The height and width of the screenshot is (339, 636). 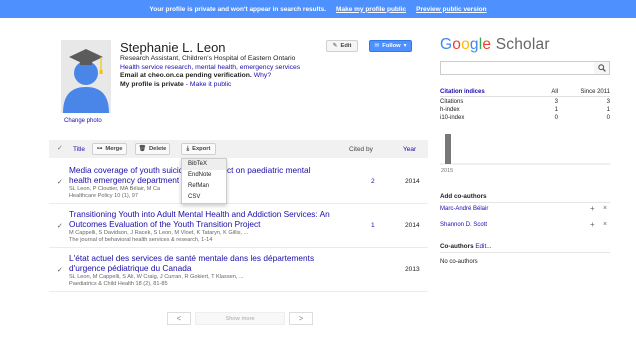 What do you see at coordinates (79, 149) in the screenshot?
I see `sort-by-title: Title` at bounding box center [79, 149].